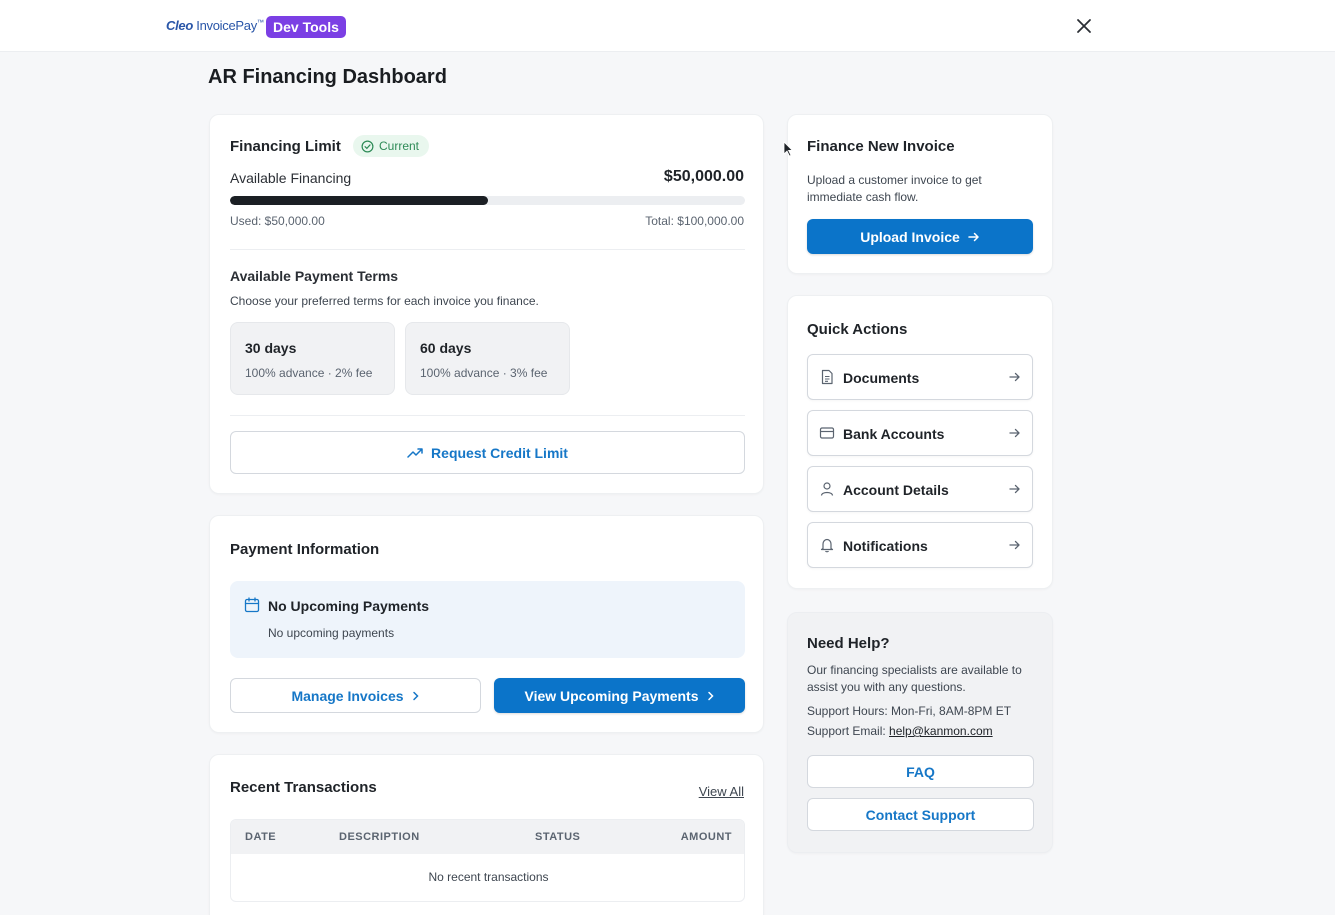 This screenshot has width=1335, height=915. Describe the element at coordinates (277, 221) in the screenshot. I see `used-amount: Used: $50,000.00` at that location.